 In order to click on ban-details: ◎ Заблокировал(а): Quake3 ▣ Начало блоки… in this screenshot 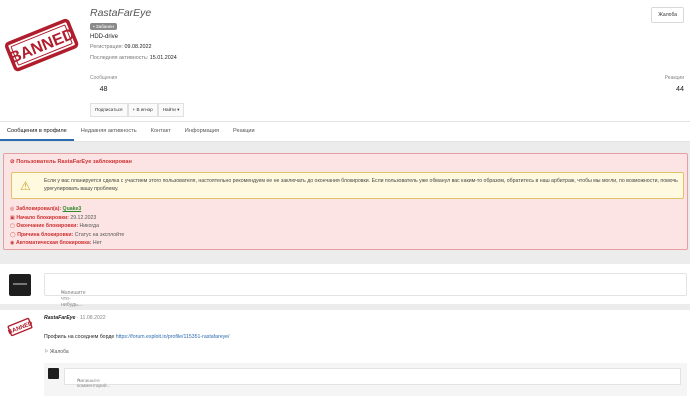, I will do `click(67, 226)`.